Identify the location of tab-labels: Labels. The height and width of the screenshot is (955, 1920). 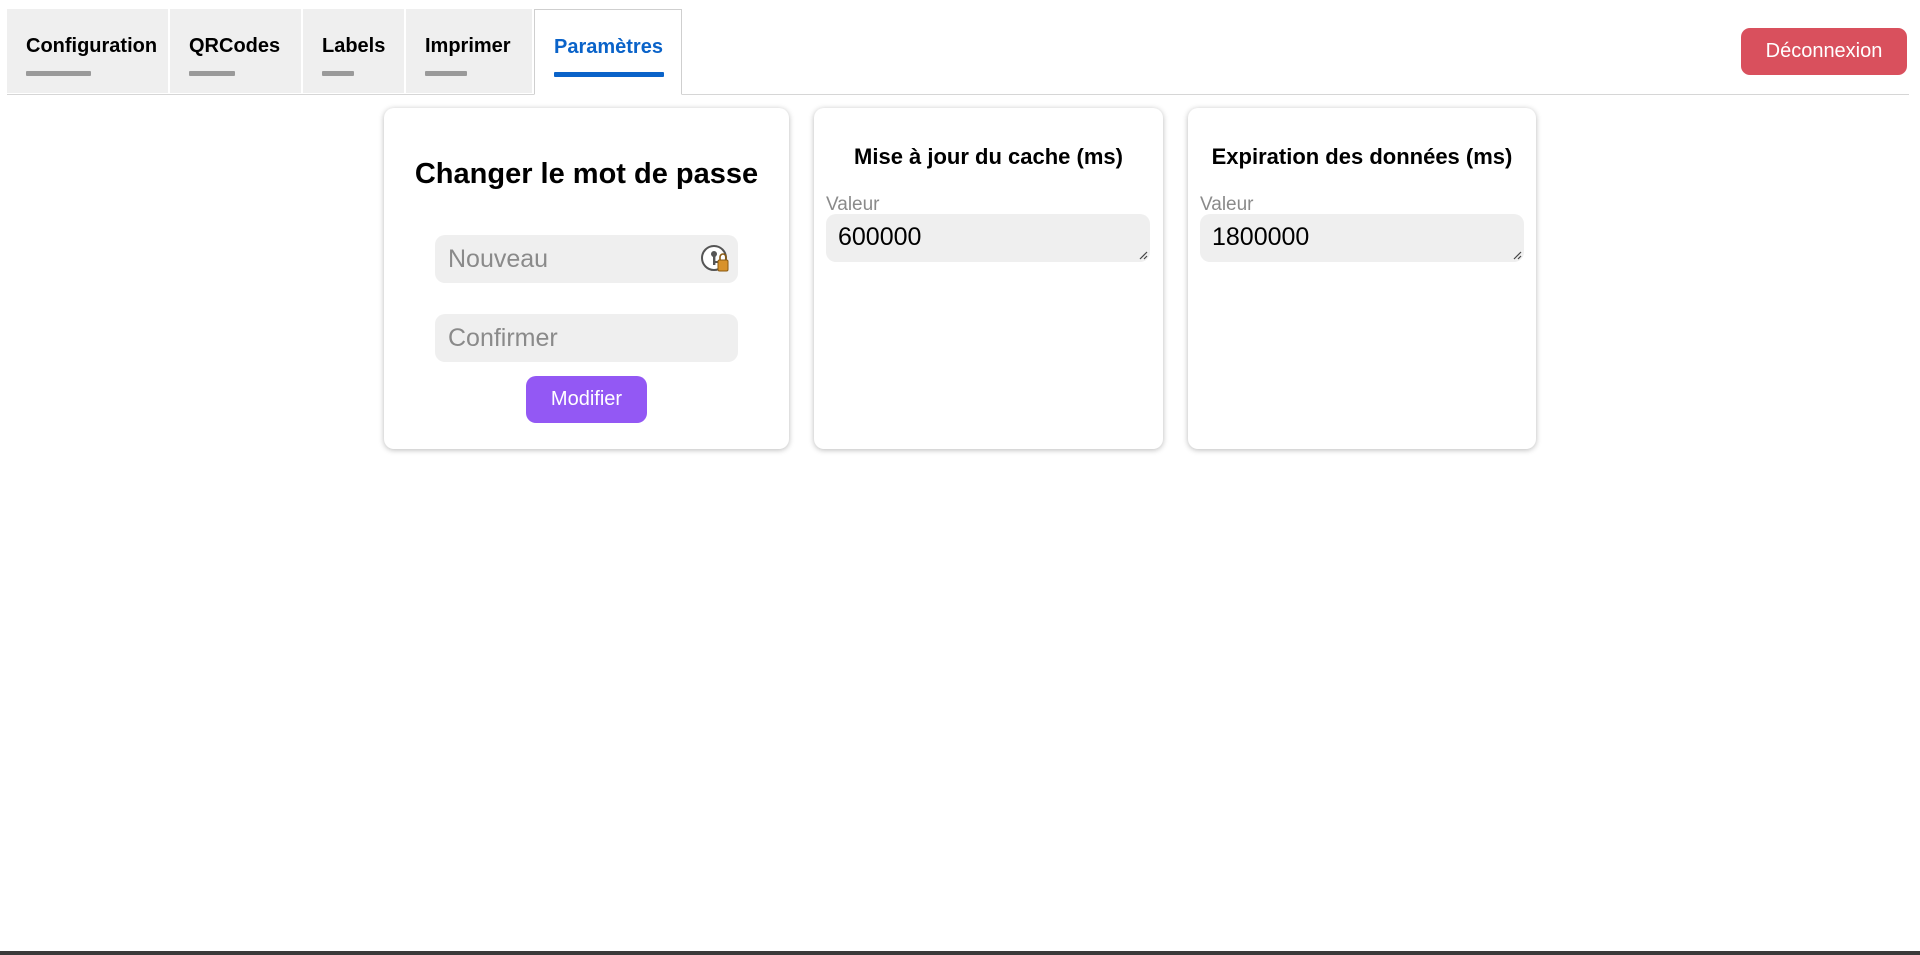
(353, 51).